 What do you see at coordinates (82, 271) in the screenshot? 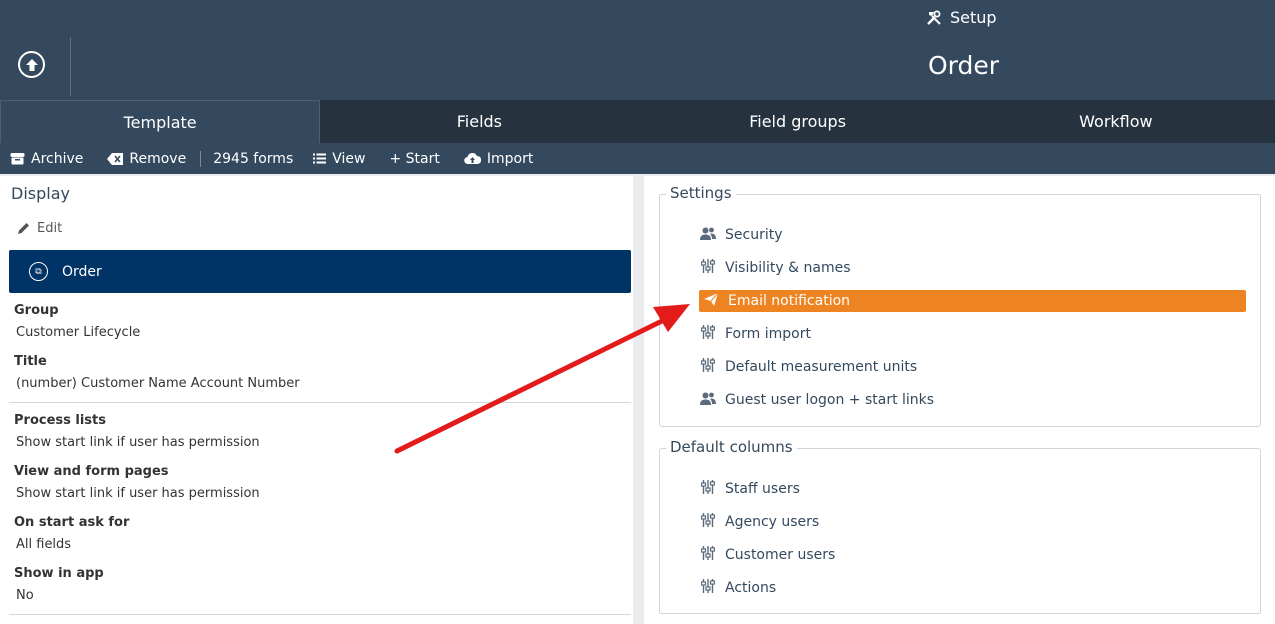
I see `selected-template-label: Order` at bounding box center [82, 271].